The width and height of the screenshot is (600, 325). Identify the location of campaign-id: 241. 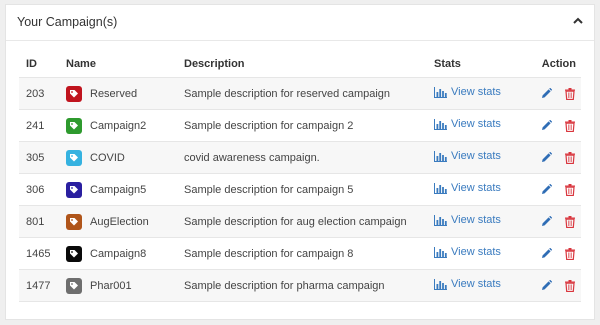
(39, 125).